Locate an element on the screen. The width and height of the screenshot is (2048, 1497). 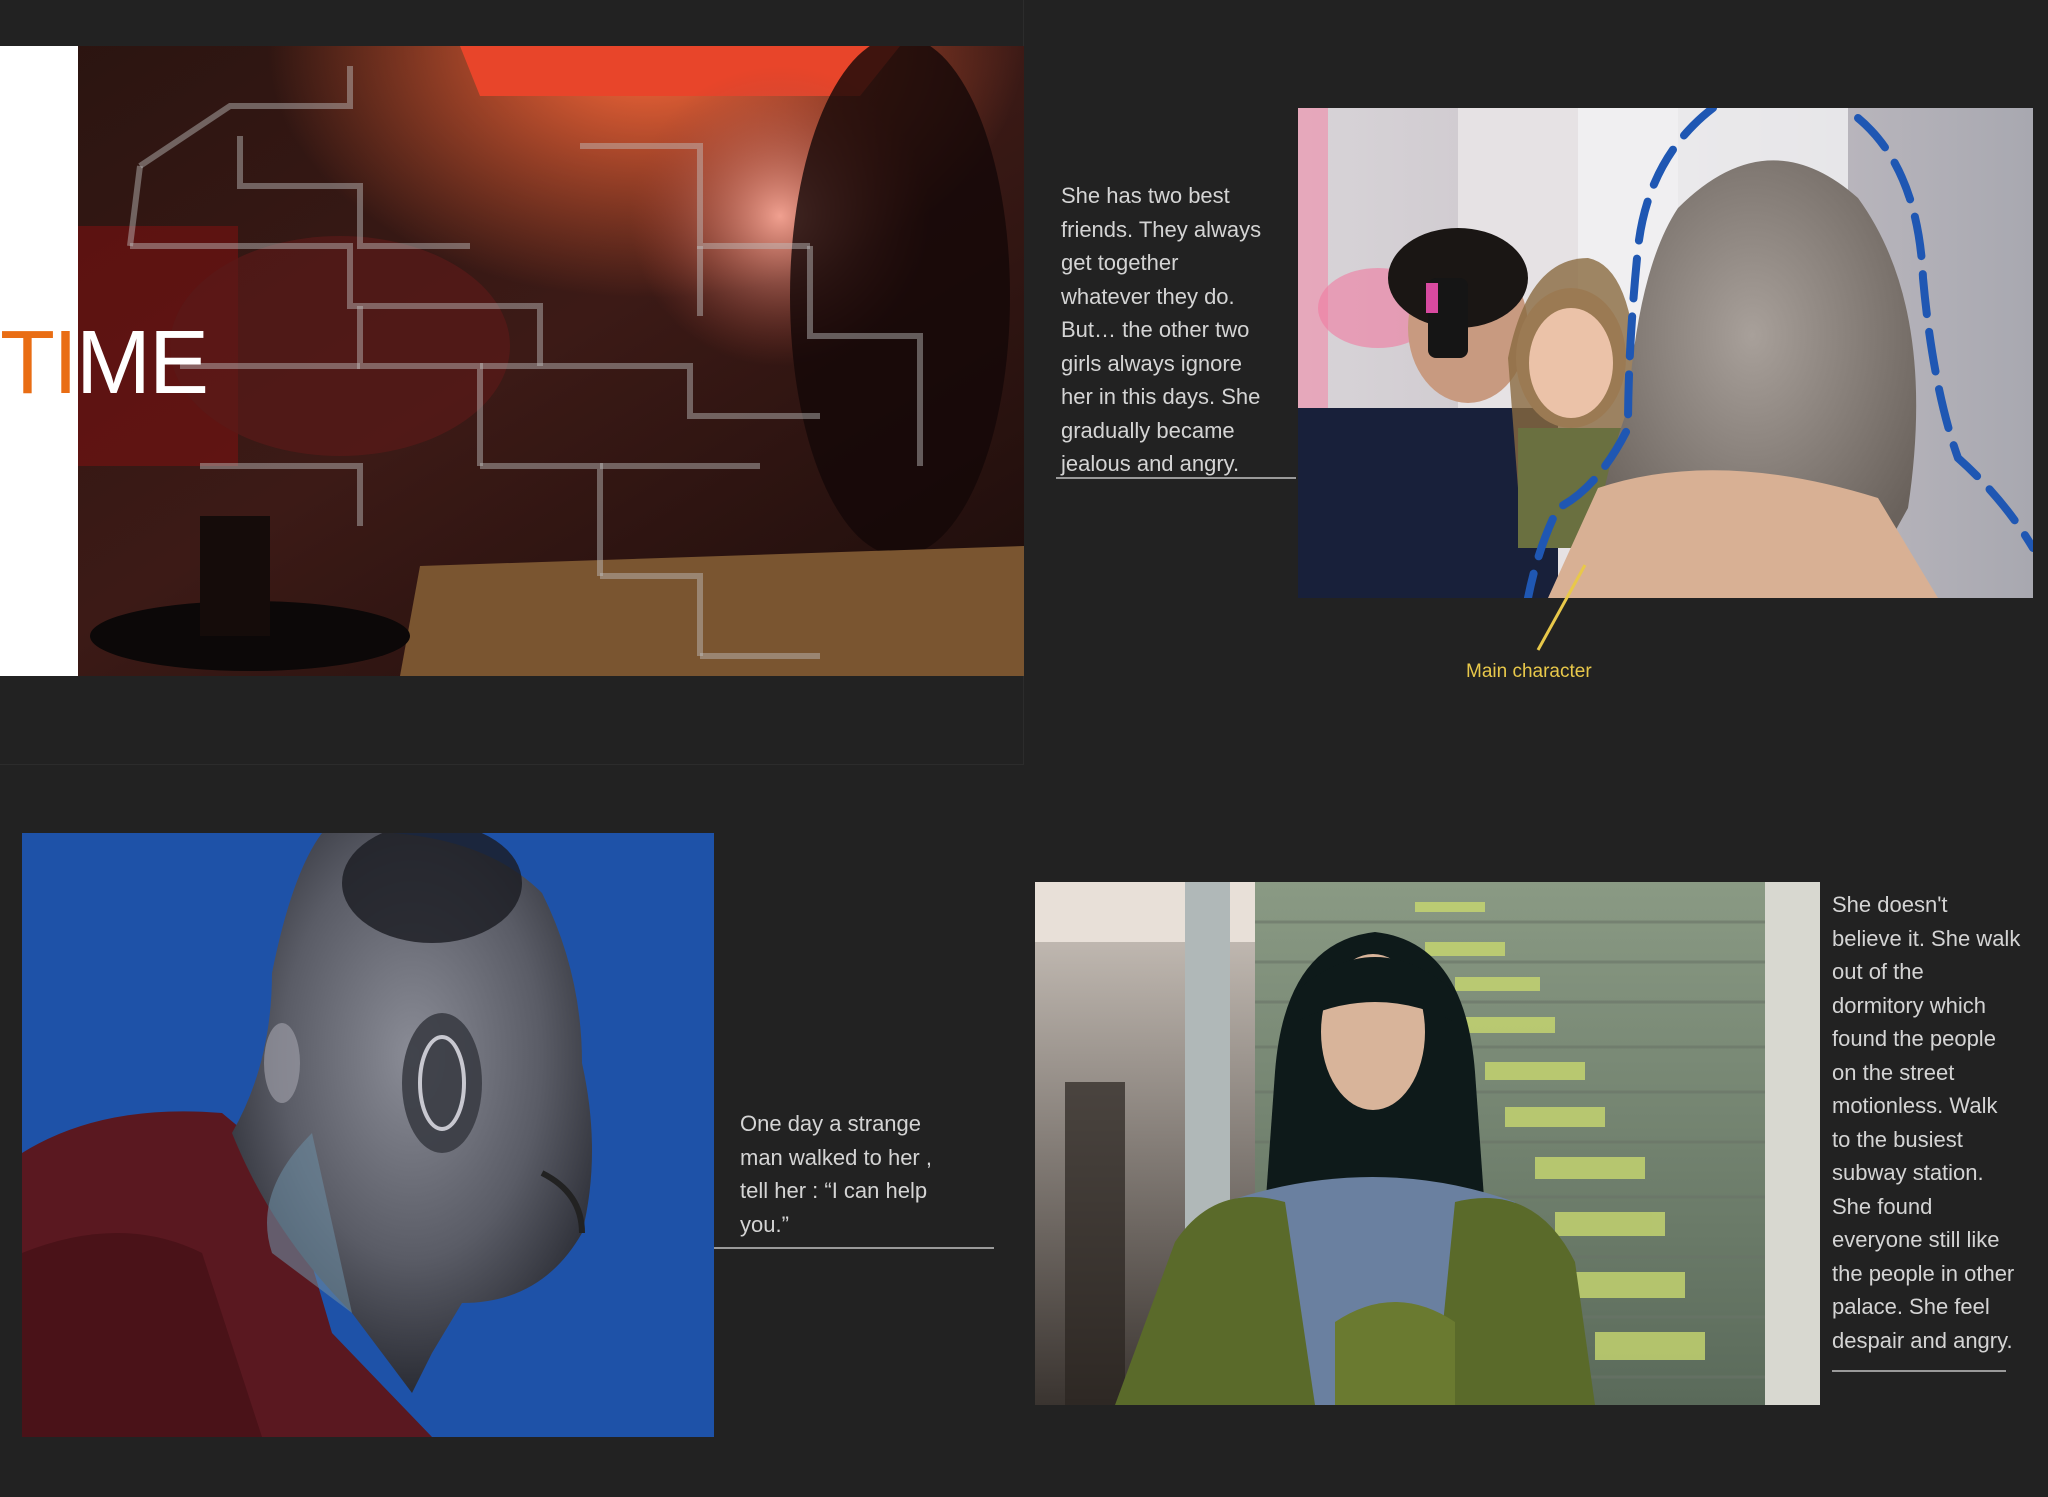
divider-friends is located at coordinates (1176, 478).